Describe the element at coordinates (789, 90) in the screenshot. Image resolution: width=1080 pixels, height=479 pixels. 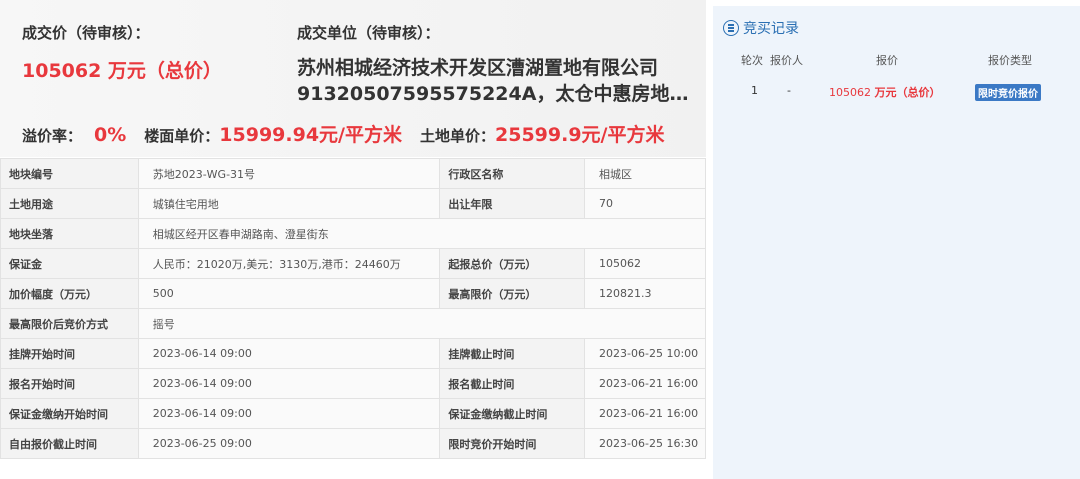
I see `bid-bidder: -` at that location.